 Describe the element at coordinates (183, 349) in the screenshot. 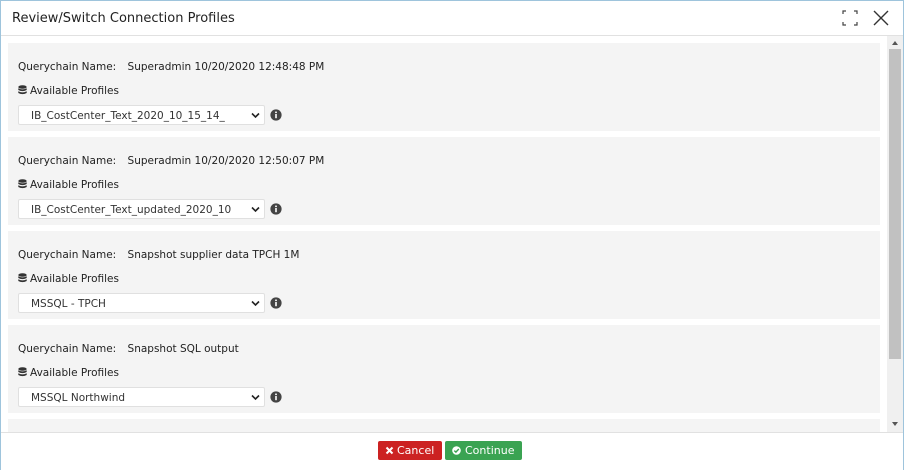

I see `querychain-name: Snapshot SQL output` at that location.